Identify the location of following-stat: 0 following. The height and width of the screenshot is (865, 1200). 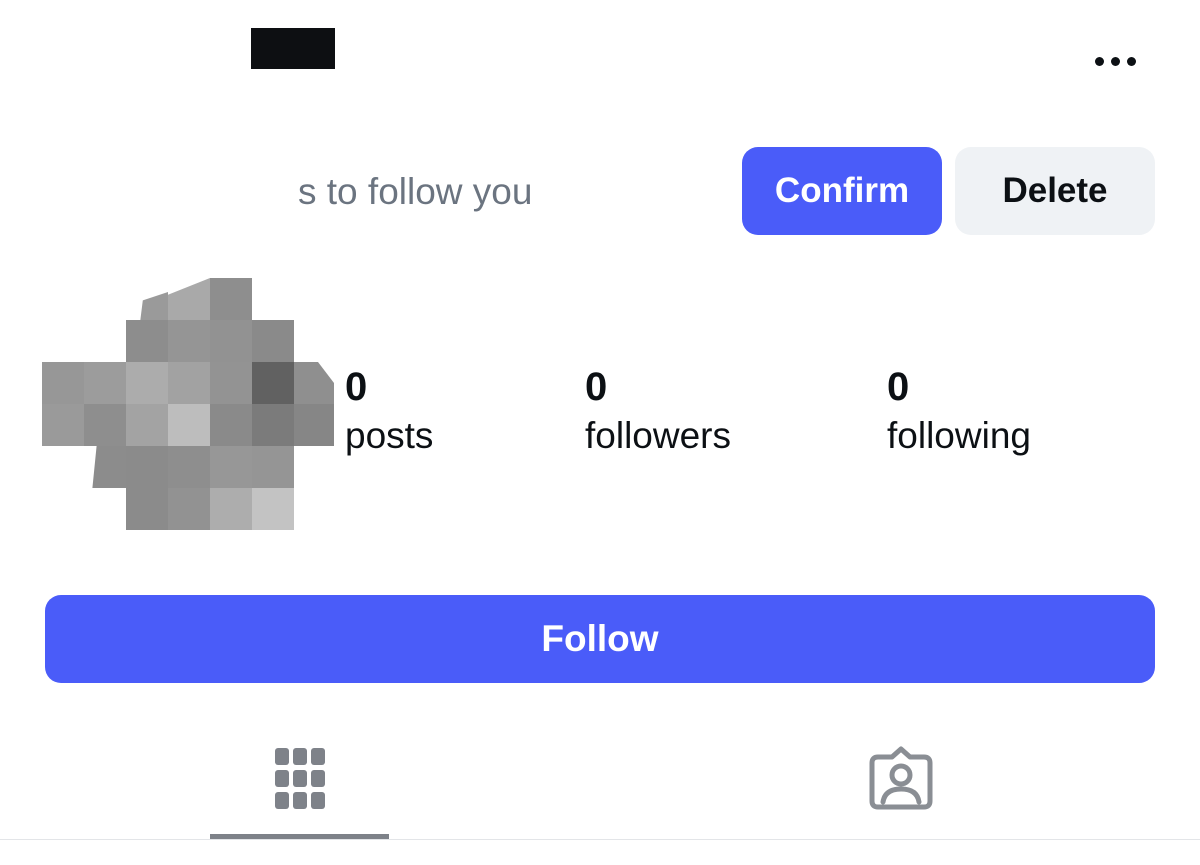
(959, 411).